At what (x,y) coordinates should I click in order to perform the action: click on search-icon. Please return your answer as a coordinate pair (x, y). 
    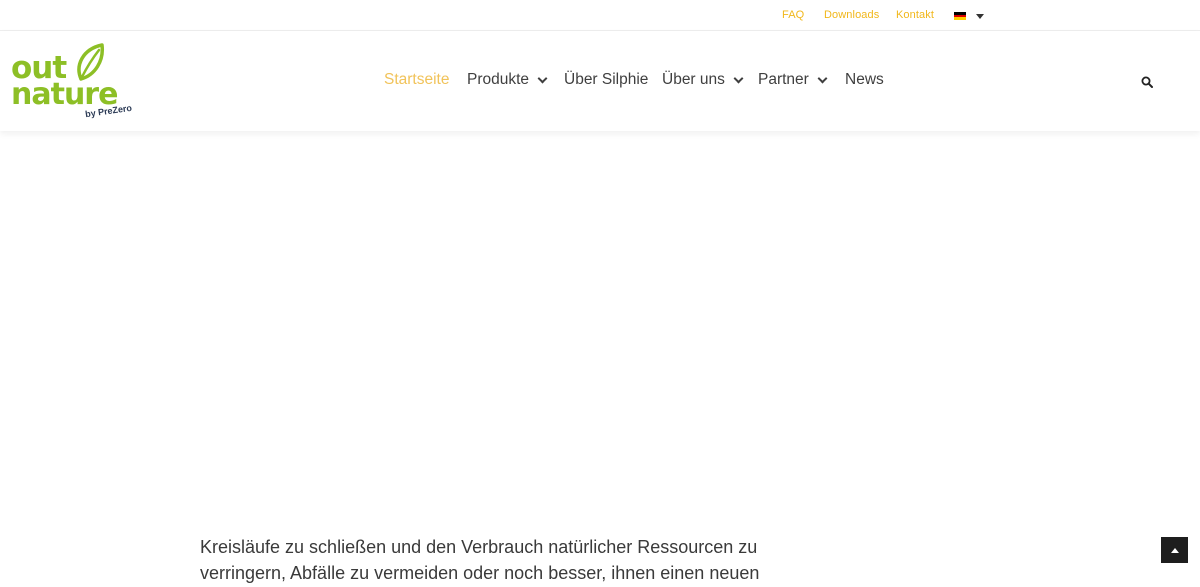
    Looking at the image, I should click on (1147, 82).